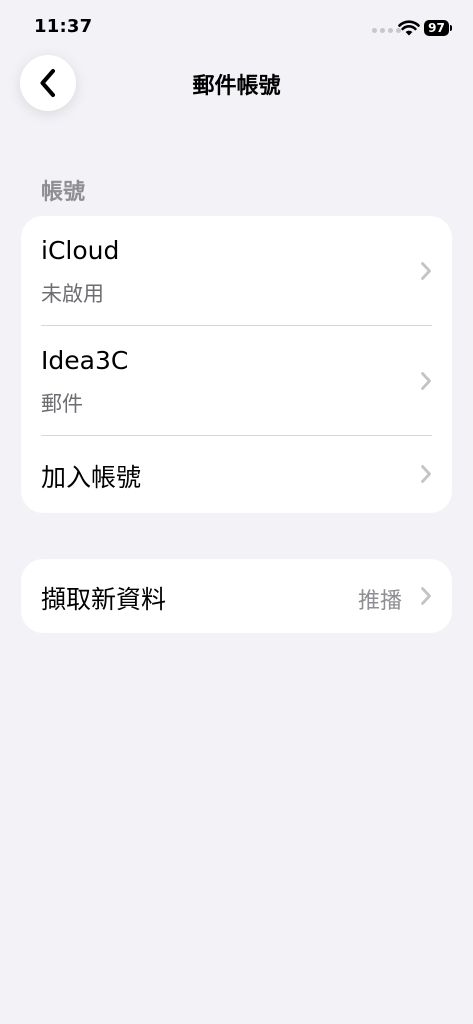 The image size is (473, 1024). What do you see at coordinates (80, 250) in the screenshot?
I see `account-title: iCloud` at bounding box center [80, 250].